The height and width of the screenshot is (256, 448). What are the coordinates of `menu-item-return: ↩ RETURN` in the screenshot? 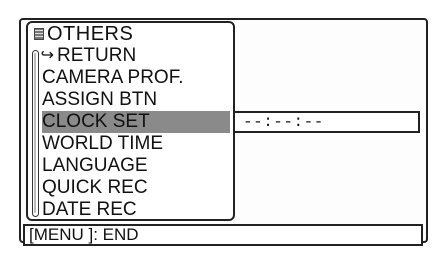 It's located at (135, 56).